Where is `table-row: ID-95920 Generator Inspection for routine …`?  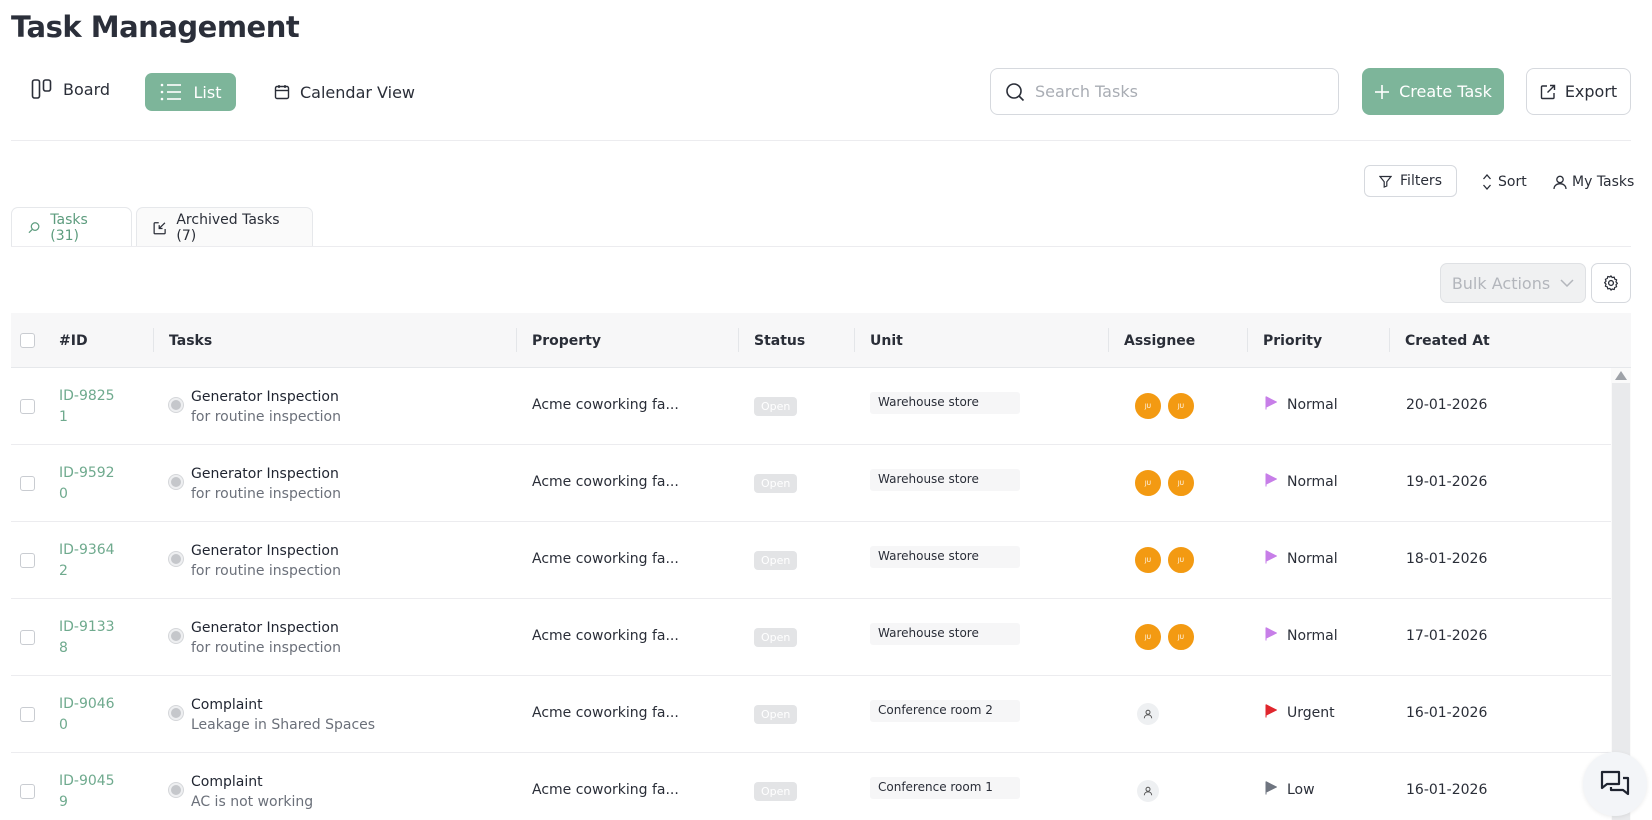
table-row: ID-95920 Generator Inspection for routine … is located at coordinates (811, 483).